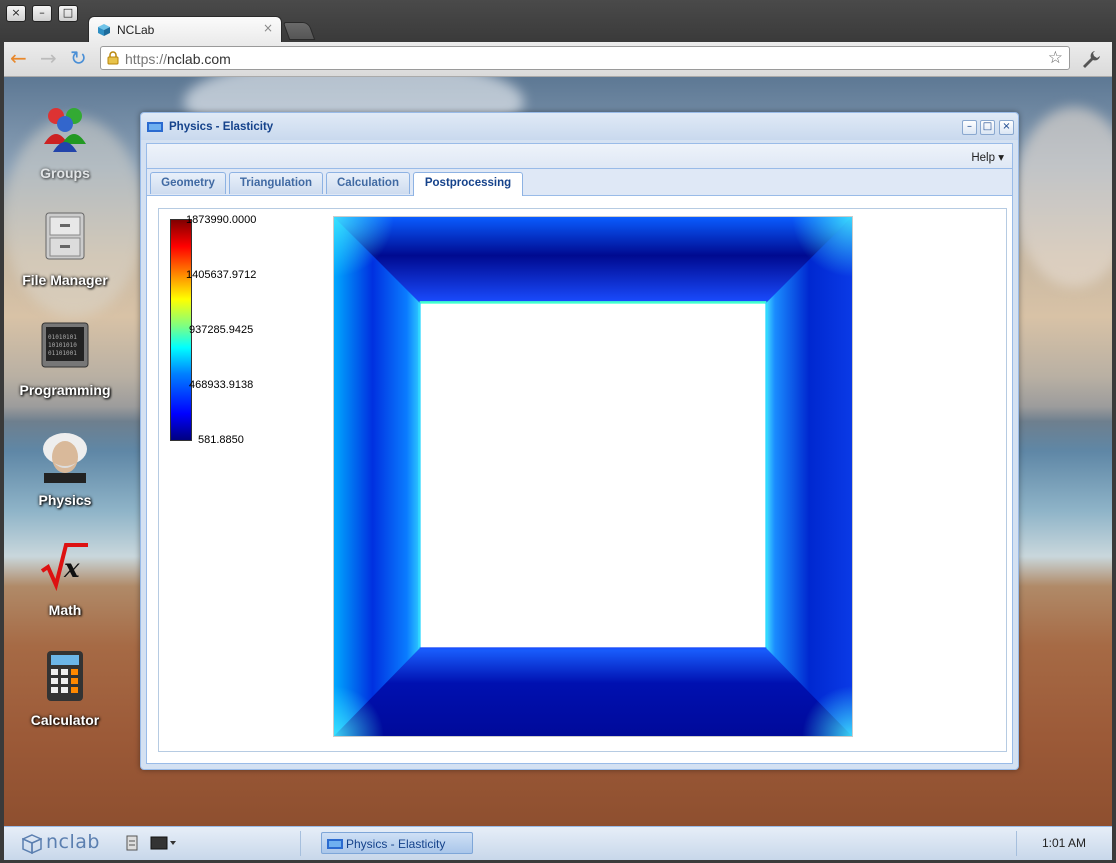  Describe the element at coordinates (65, 676) in the screenshot. I see `calculator-icon` at that location.